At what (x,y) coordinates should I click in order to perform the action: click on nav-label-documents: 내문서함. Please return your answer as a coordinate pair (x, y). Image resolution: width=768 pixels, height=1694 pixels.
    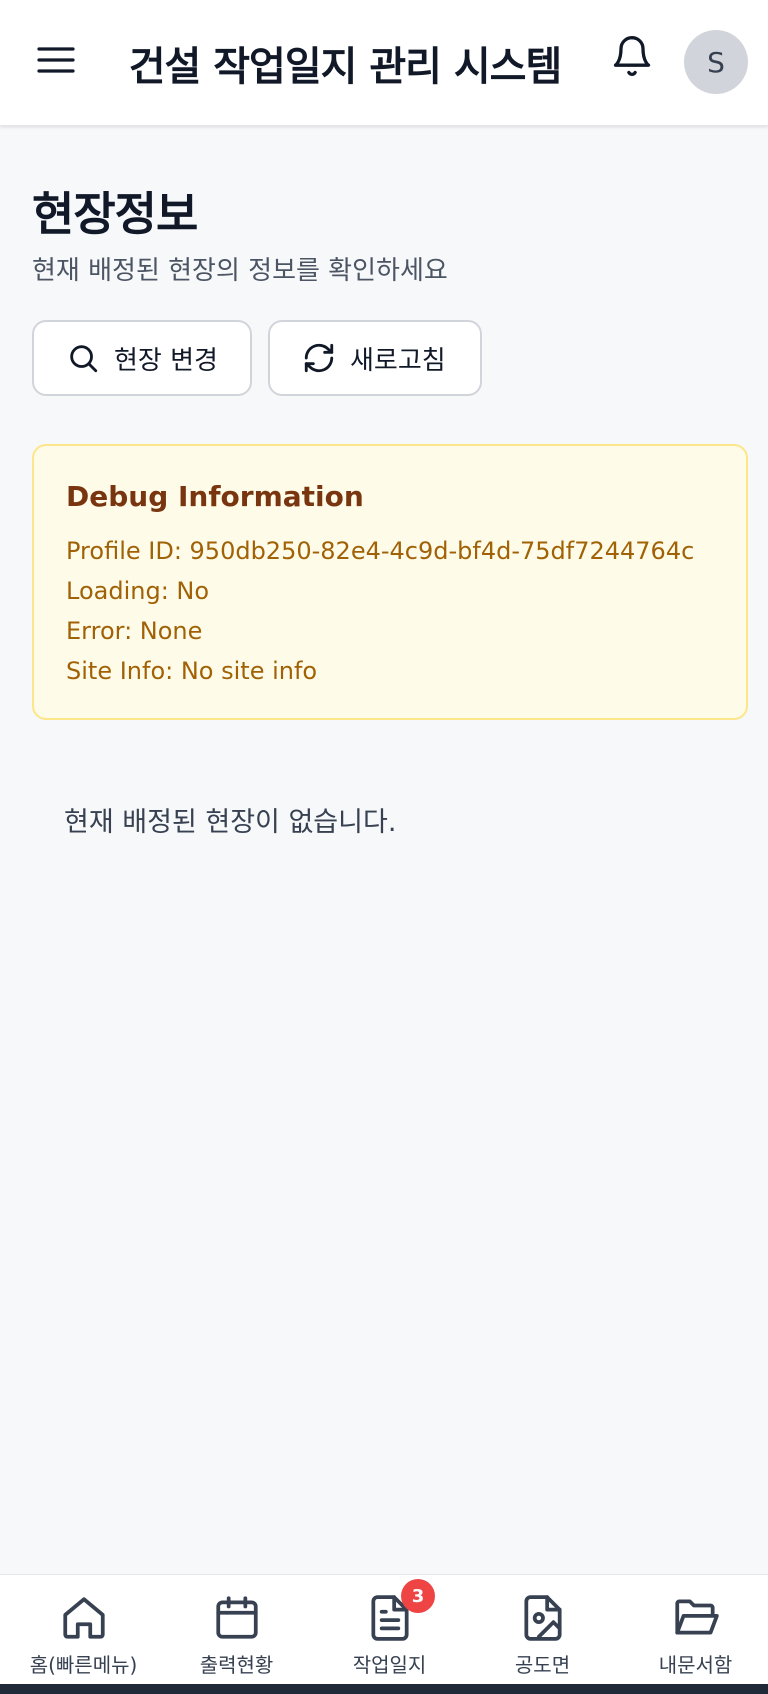
    Looking at the image, I should click on (695, 1665).